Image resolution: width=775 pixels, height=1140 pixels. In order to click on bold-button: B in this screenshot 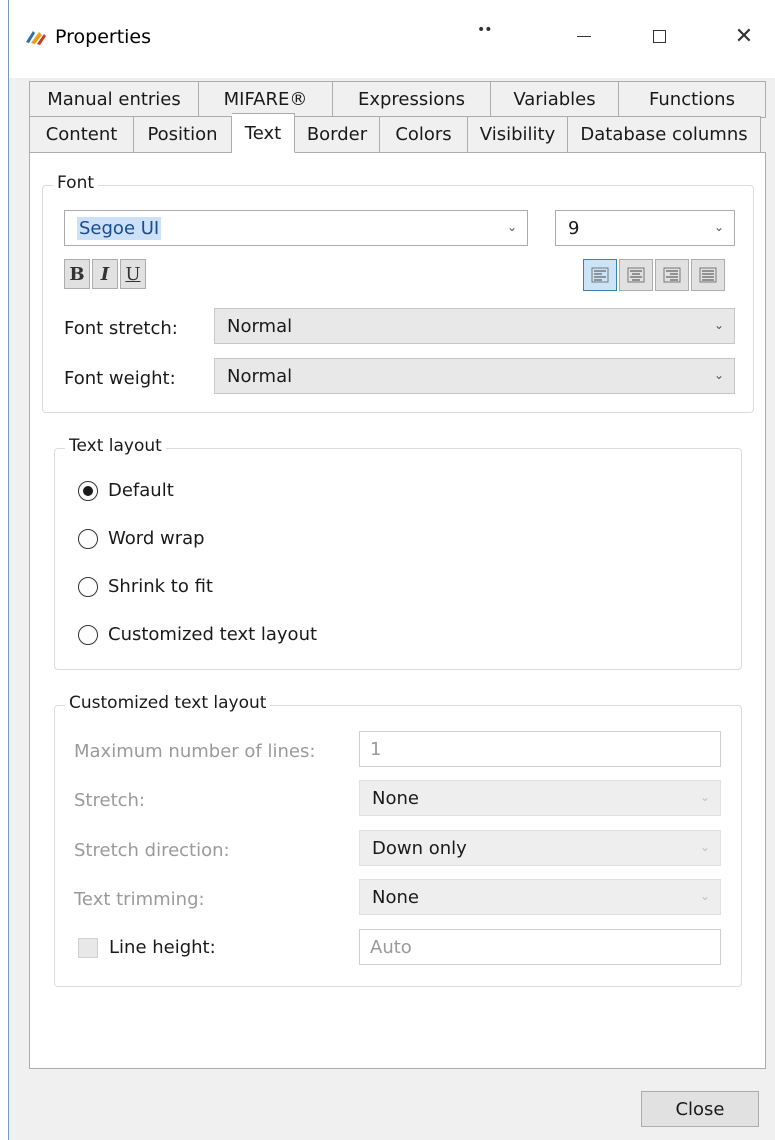, I will do `click(77, 274)`.